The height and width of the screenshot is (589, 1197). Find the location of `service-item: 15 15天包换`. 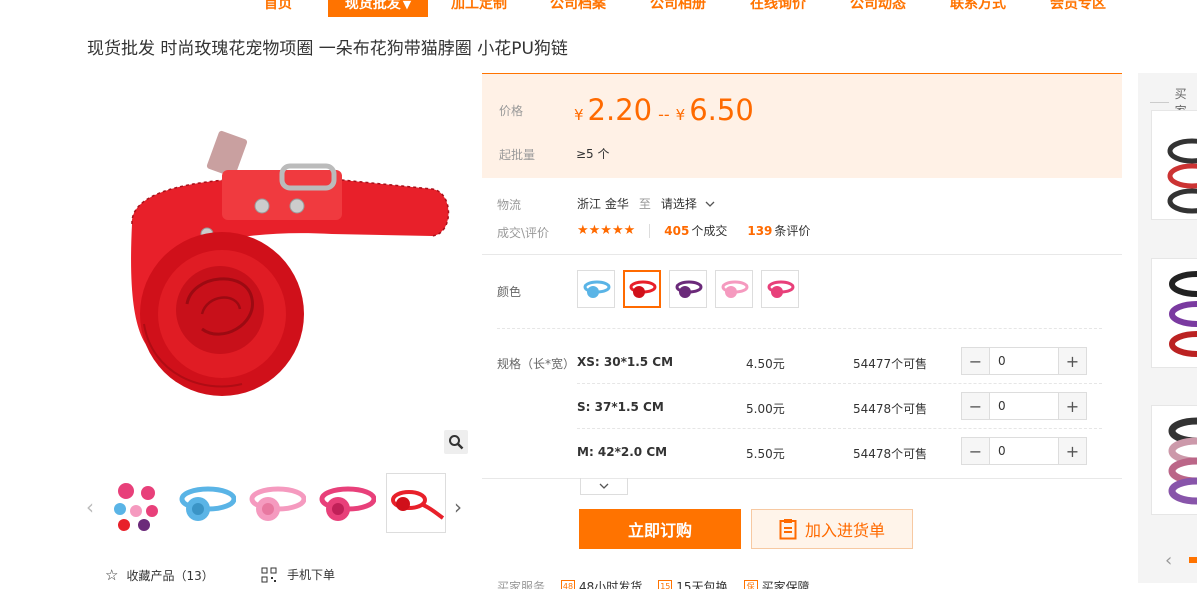

service-item: 15 15天包换 is located at coordinates (693, 583).